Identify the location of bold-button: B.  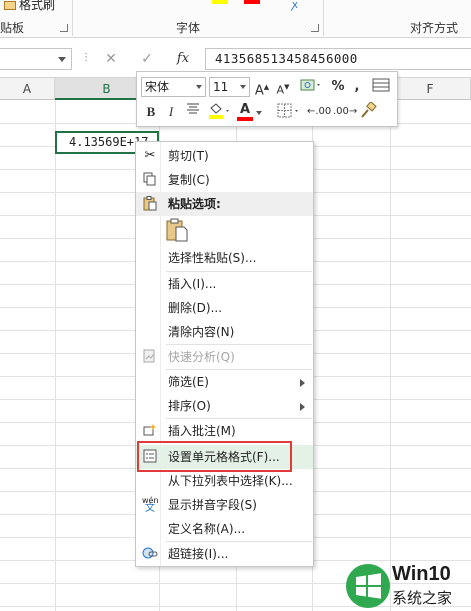
(151, 112).